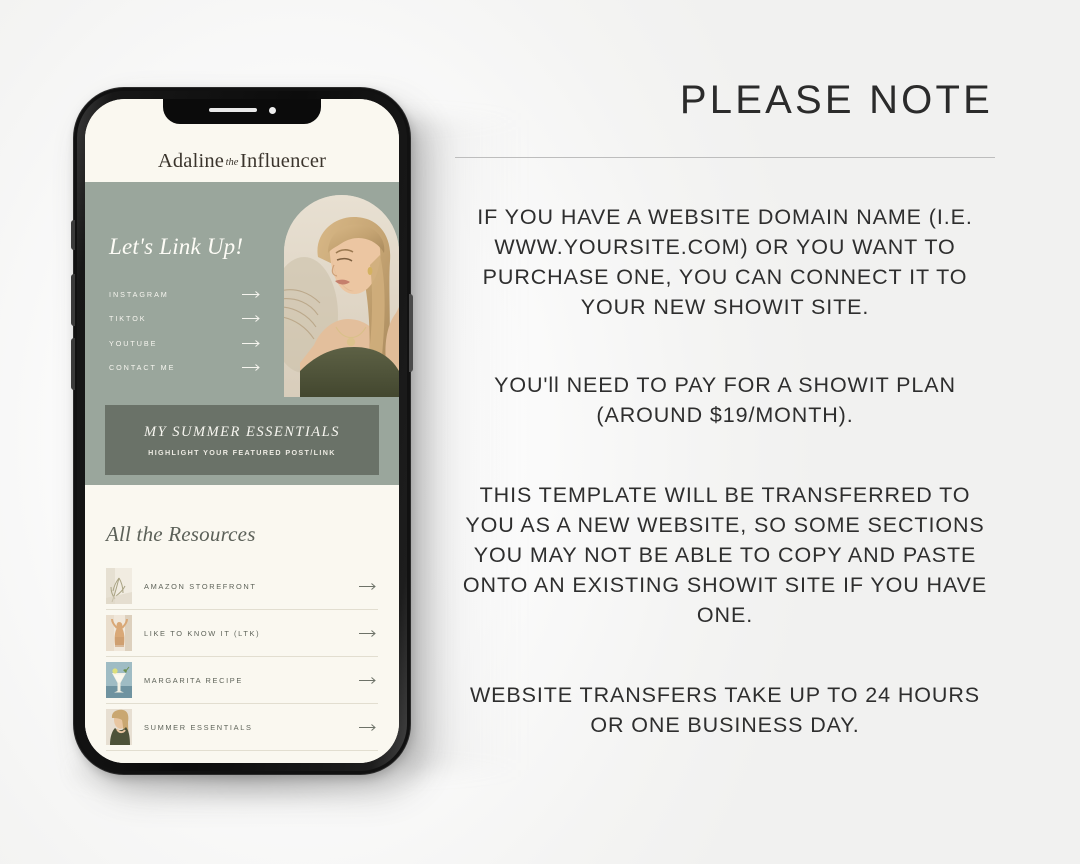 The width and height of the screenshot is (1080, 864). I want to click on thumb-woman-curtain, so click(119, 633).